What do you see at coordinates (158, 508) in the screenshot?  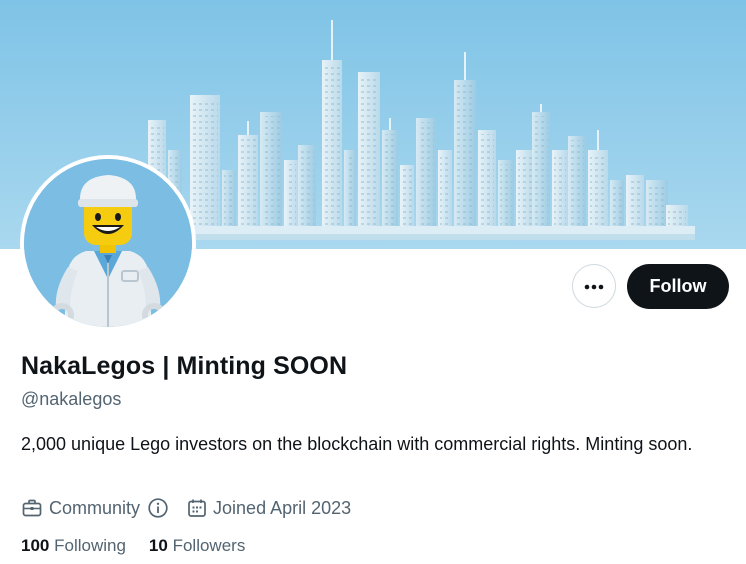 I see `info-icon` at bounding box center [158, 508].